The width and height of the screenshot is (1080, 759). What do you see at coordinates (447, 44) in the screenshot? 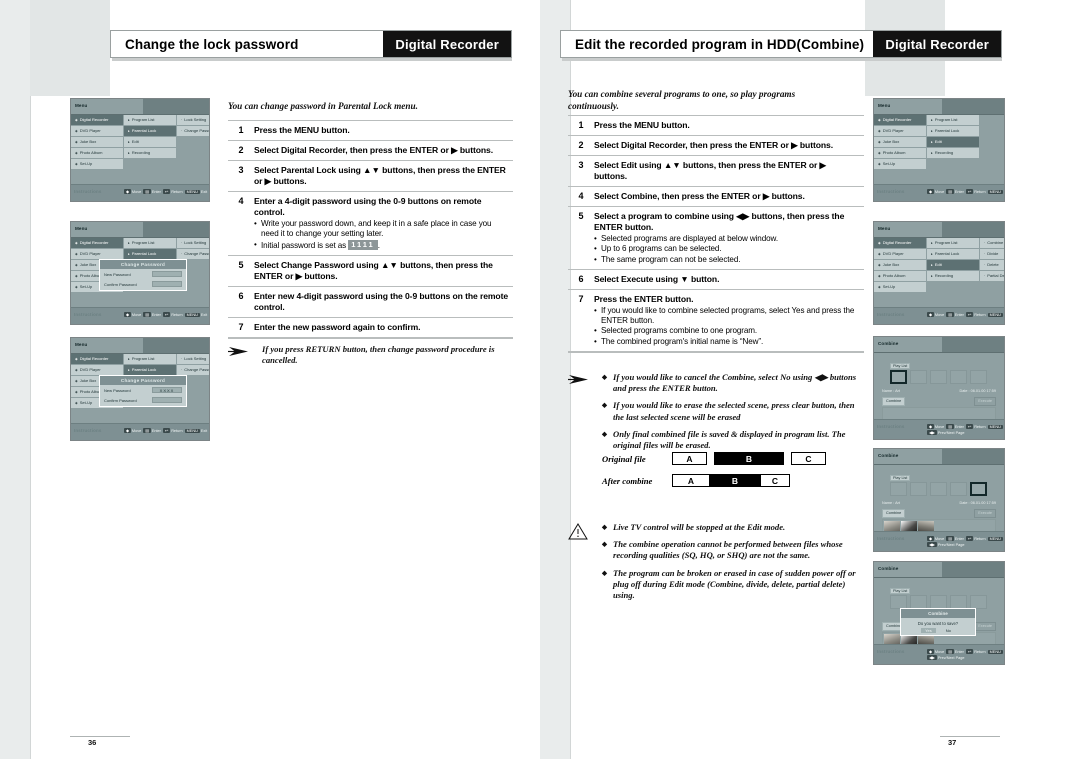
I see `left-header-brand: Digital Recorder` at bounding box center [447, 44].